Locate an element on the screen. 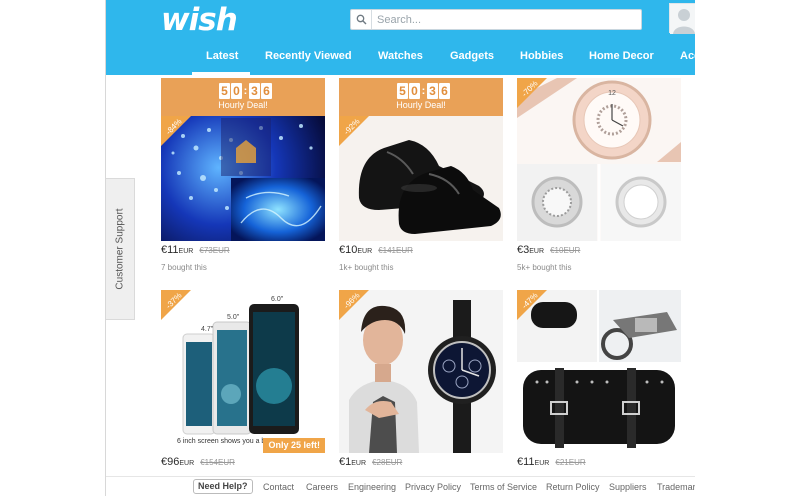 This screenshot has width=799, height=496. product-card: -96% €1EUR €28EUR is located at coordinates (421, 392).